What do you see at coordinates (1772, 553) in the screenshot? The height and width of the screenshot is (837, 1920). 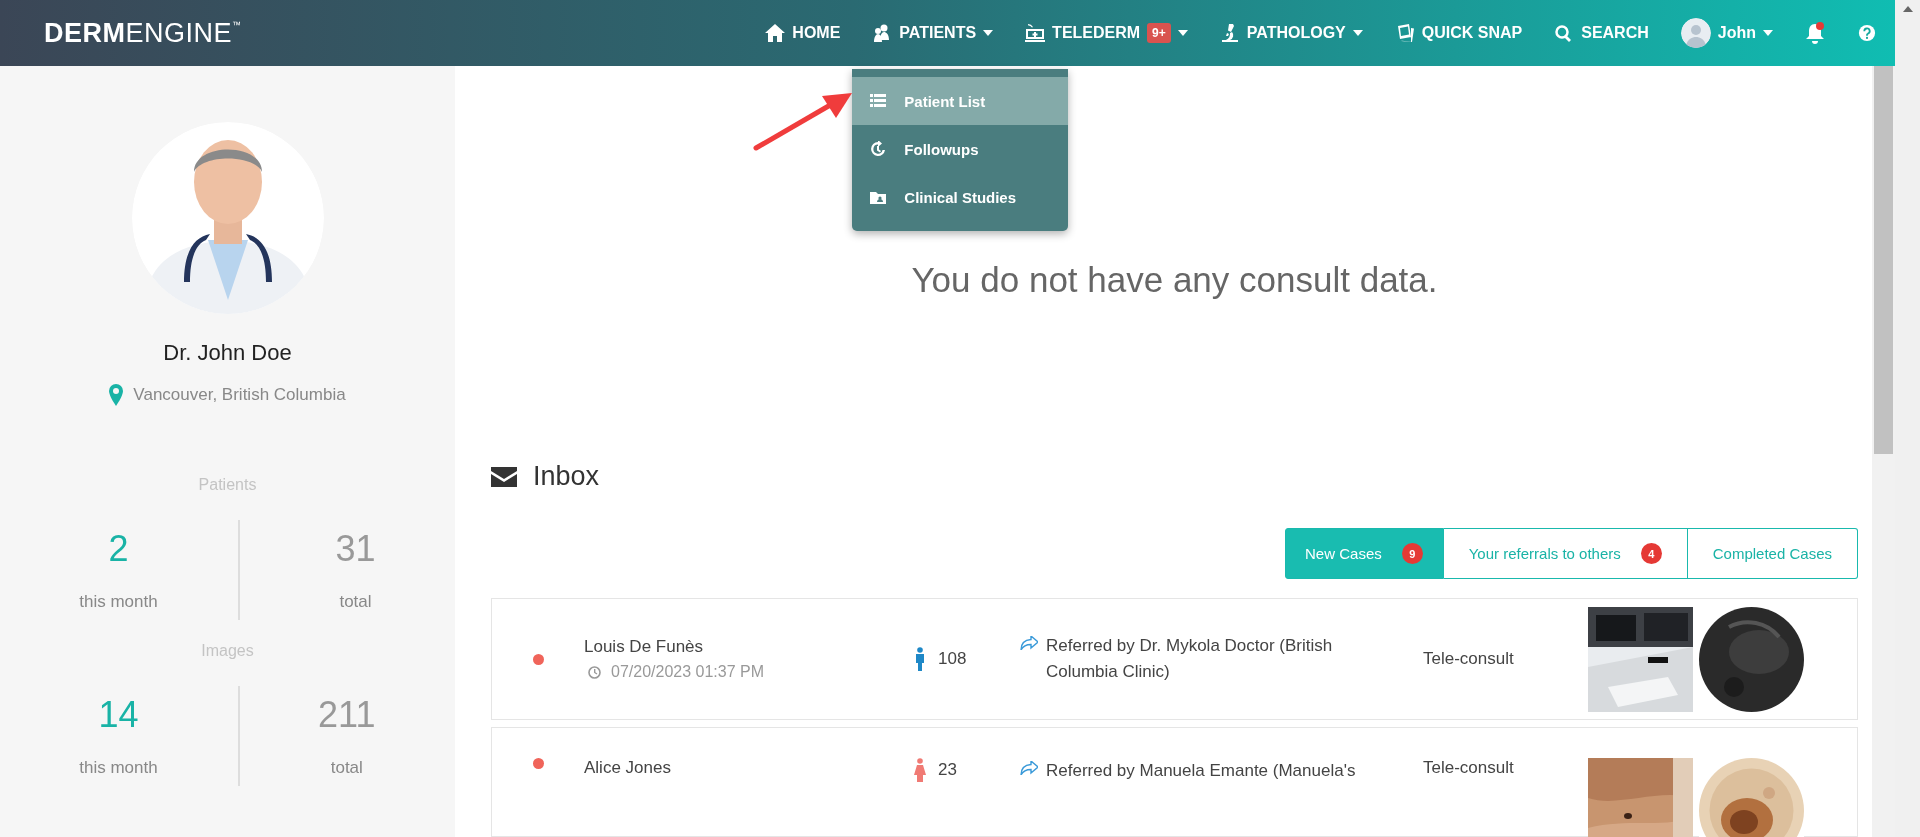 I see `tab: Completed Cases` at bounding box center [1772, 553].